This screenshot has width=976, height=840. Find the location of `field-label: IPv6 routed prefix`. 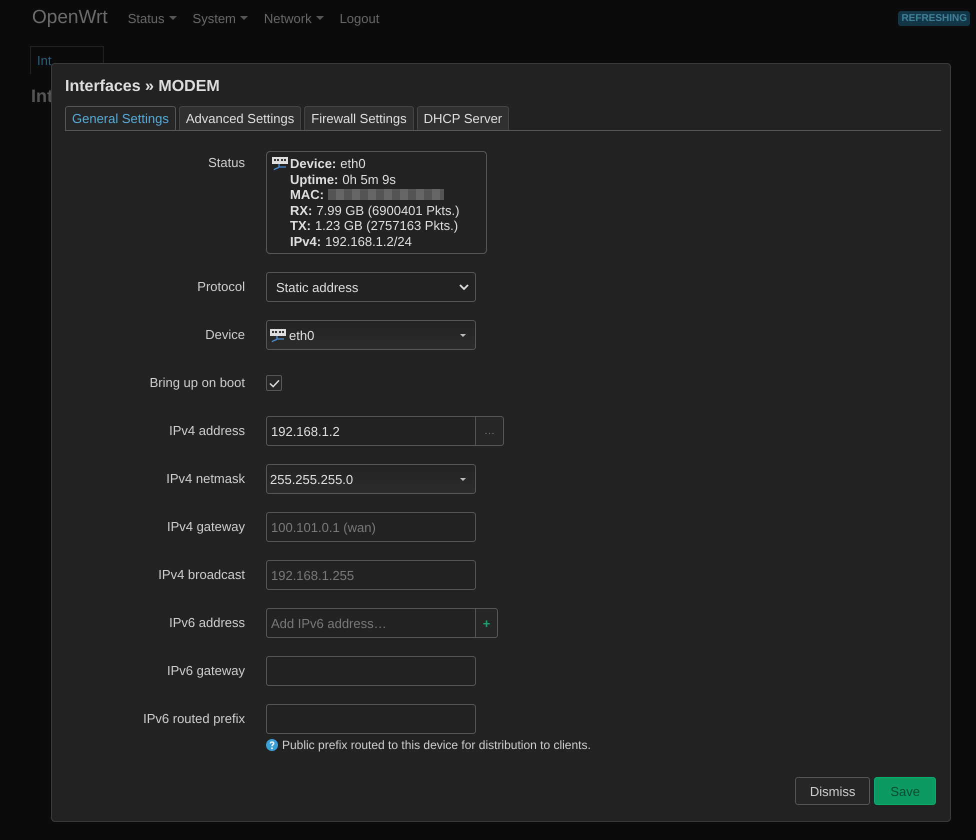

field-label: IPv6 routed prefix is located at coordinates (193, 719).